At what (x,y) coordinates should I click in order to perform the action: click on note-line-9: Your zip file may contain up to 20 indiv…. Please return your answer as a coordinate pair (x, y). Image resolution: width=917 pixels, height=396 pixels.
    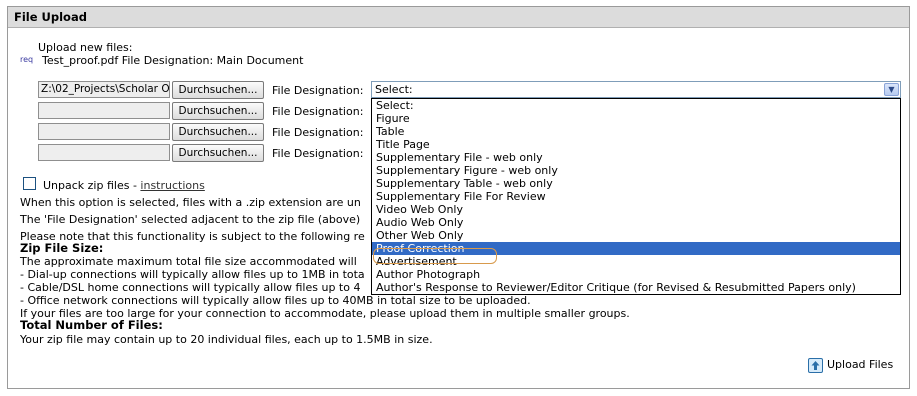
    Looking at the image, I should click on (226, 339).